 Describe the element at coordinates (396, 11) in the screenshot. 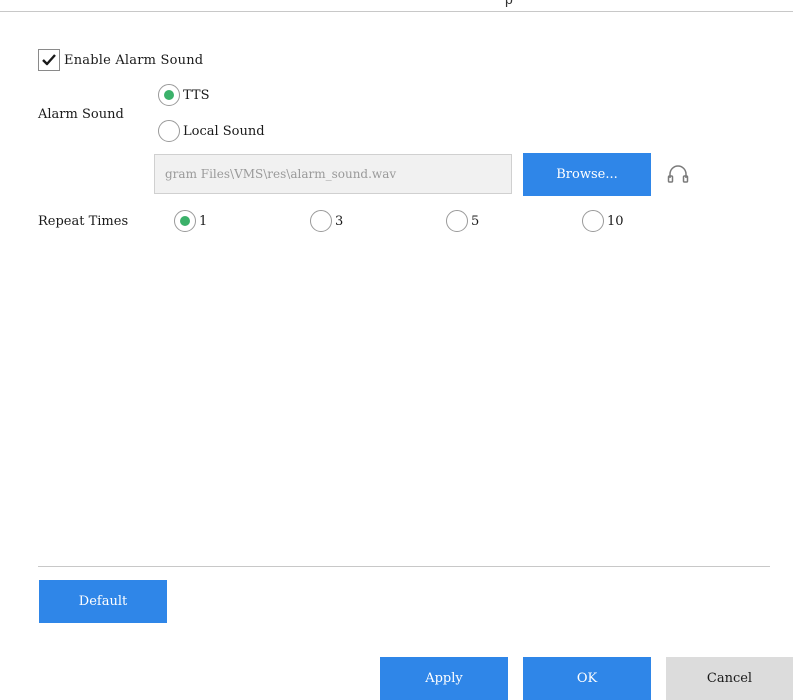

I see `top-divider` at that location.